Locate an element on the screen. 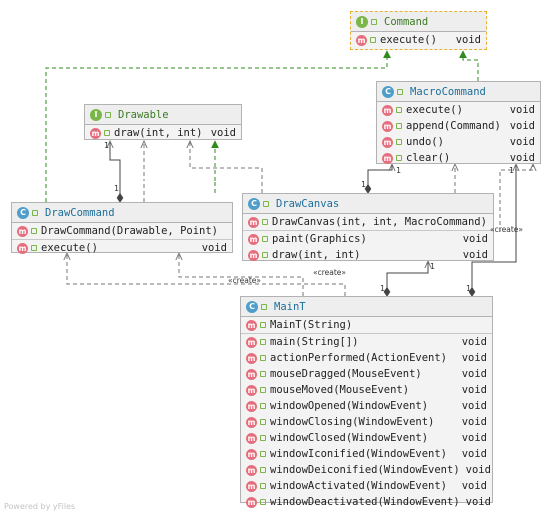  create-label-drawcanvas: «create» is located at coordinates (329, 272).